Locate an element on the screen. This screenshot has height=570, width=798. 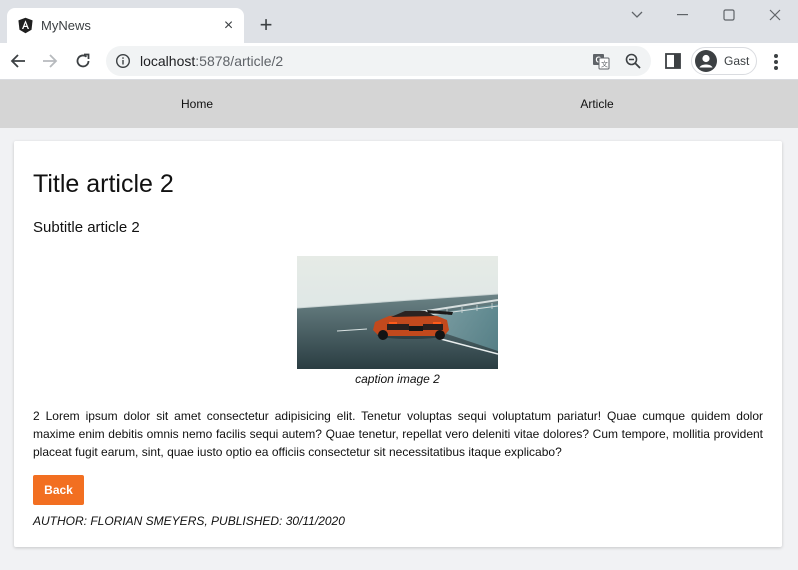
article-figure: caption image 2 is located at coordinates (397, 321).